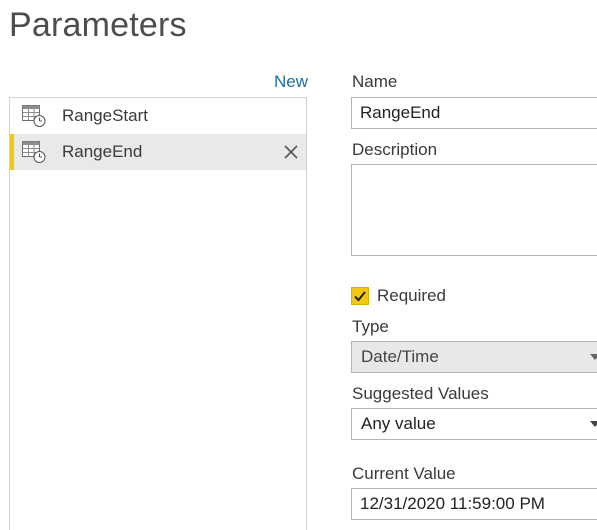  Describe the element at coordinates (395, 149) in the screenshot. I see `description-label: Description` at that location.